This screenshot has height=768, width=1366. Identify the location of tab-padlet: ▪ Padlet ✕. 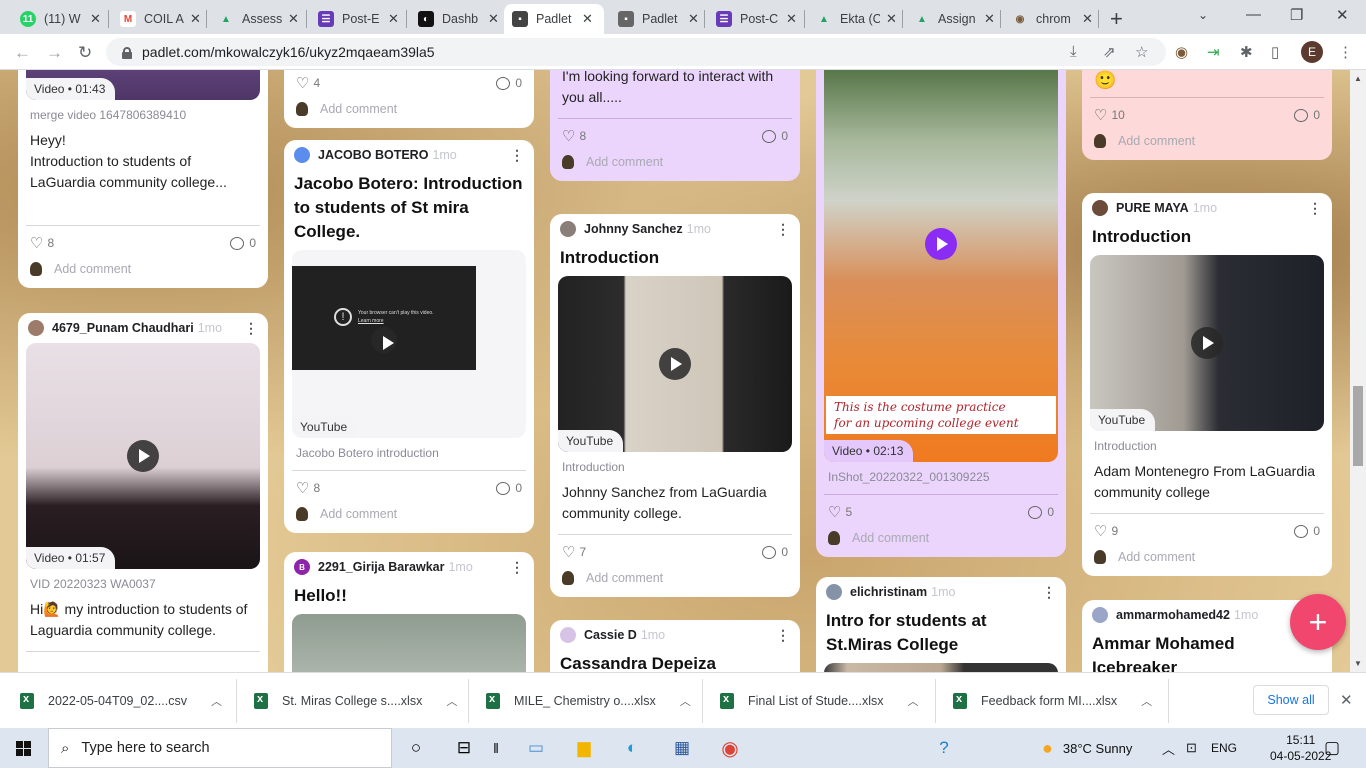
(658, 19).